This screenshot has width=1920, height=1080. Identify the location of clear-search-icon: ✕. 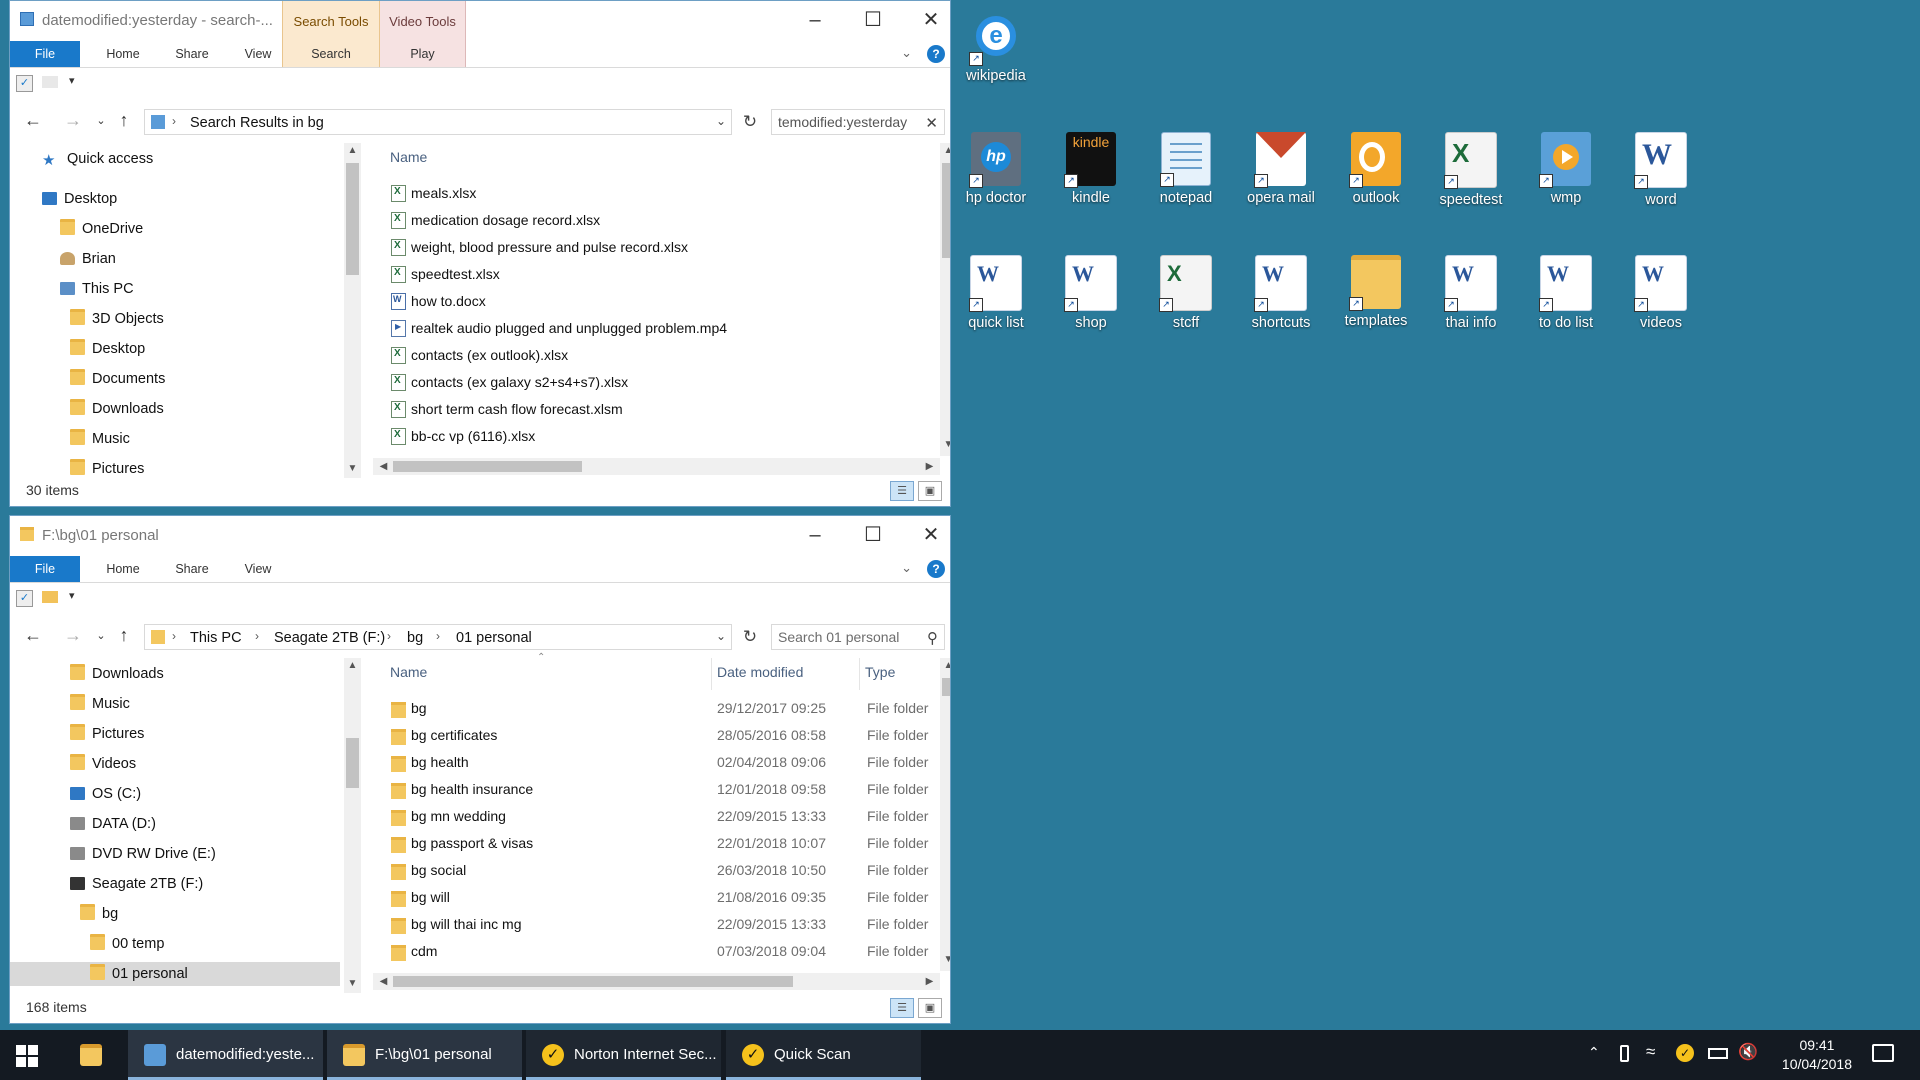
(931, 123).